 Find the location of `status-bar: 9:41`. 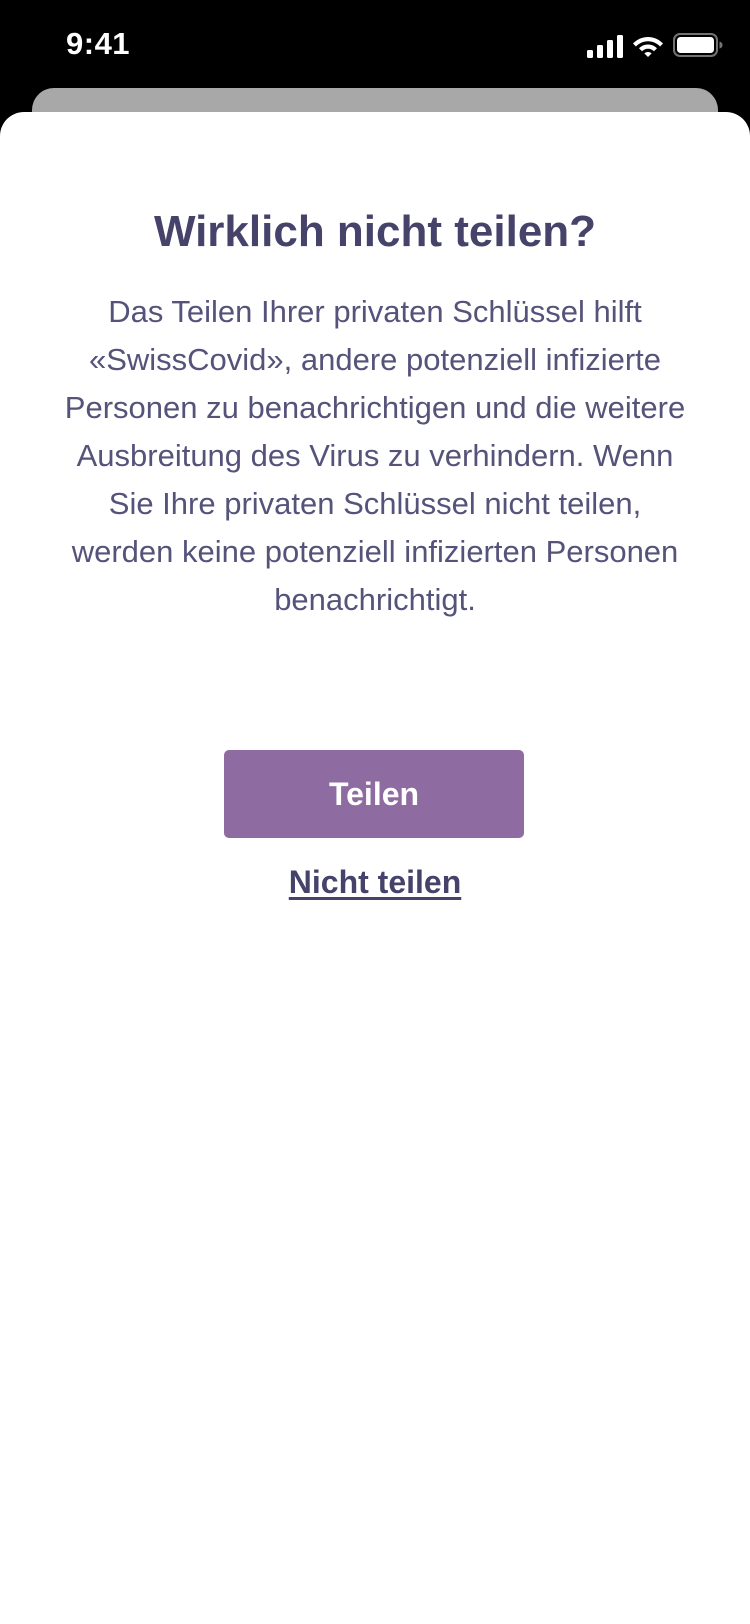

status-bar: 9:41 is located at coordinates (375, 45).